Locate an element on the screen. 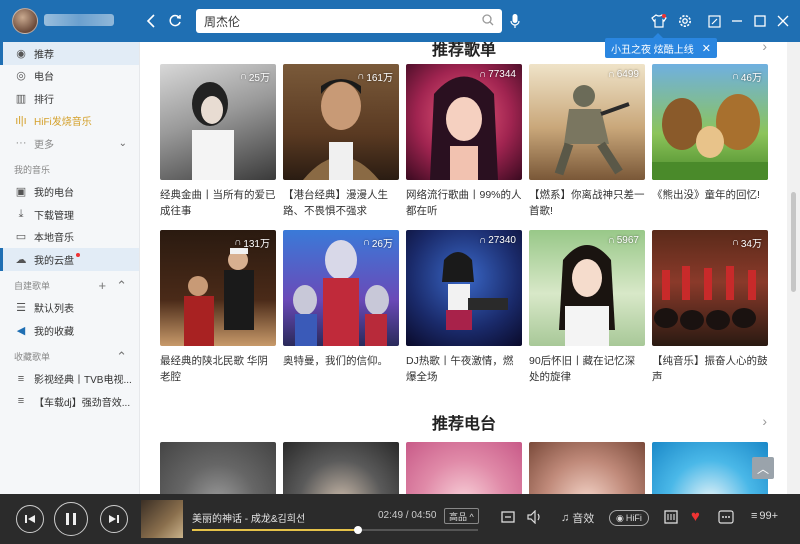  playlist-card: ∩ 5967 90后怀旧丨藏在记忆深处的旋律 is located at coordinates (587, 307).